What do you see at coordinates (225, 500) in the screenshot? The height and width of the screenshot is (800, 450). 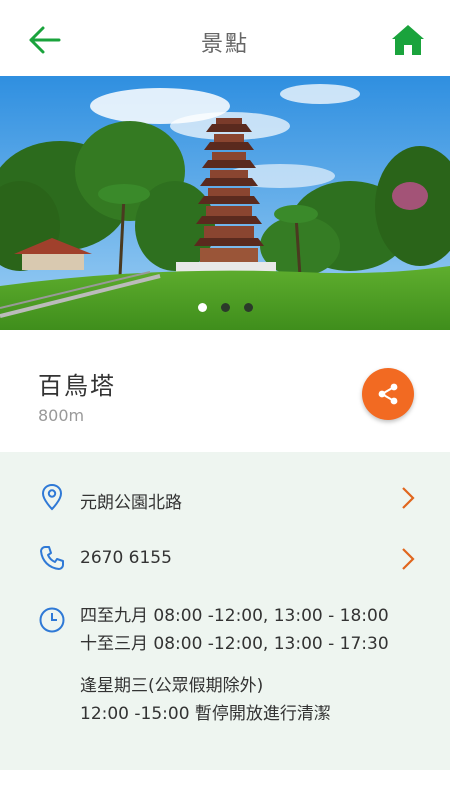 I see `address-row: 元朗公園北路` at bounding box center [225, 500].